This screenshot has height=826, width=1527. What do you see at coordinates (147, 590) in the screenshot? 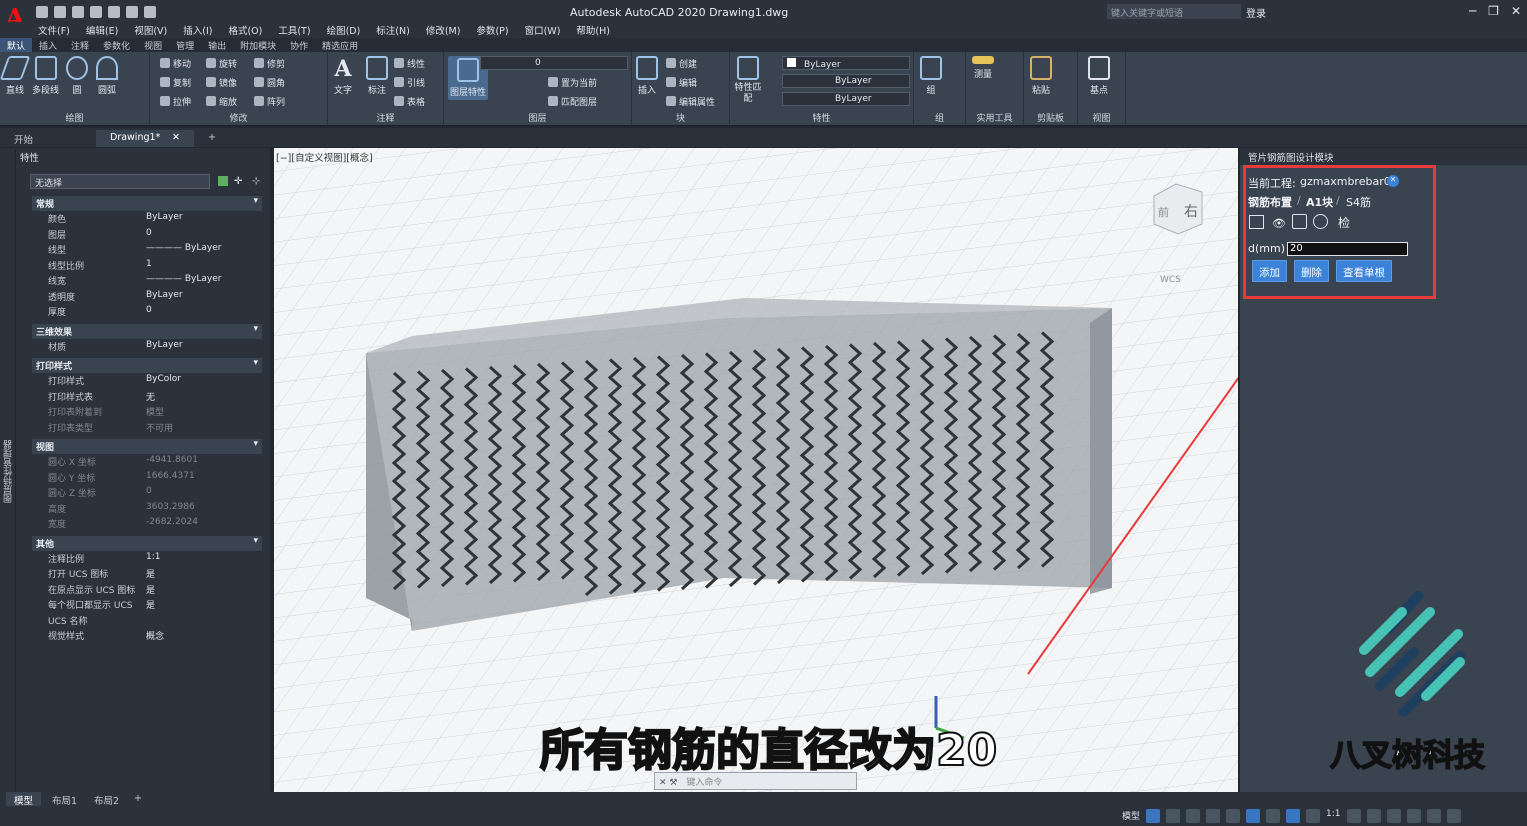
I see `property-row: 在原点显示 UCS 图标是` at bounding box center [147, 590].